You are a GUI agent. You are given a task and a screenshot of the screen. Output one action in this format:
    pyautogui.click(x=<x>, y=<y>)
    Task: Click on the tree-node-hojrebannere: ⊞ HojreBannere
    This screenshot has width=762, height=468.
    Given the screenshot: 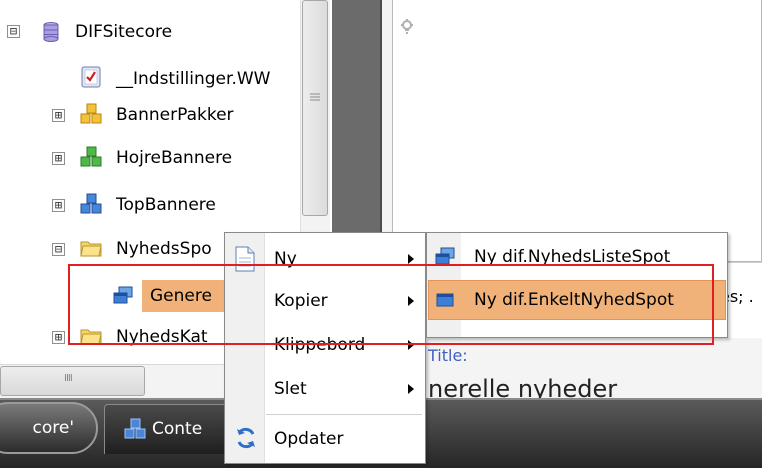 What is the action you would take?
    pyautogui.click(x=150, y=158)
    